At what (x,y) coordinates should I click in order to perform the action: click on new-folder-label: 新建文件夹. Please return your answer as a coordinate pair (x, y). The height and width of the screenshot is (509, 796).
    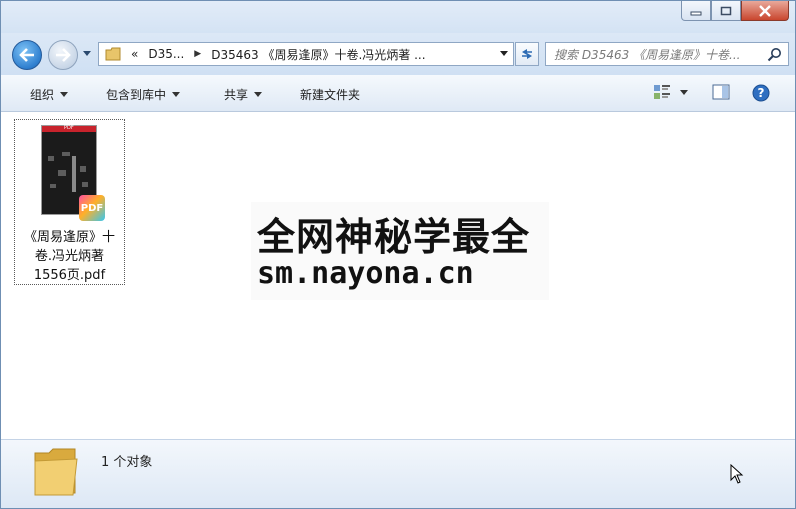
    Looking at the image, I should click on (330, 95).